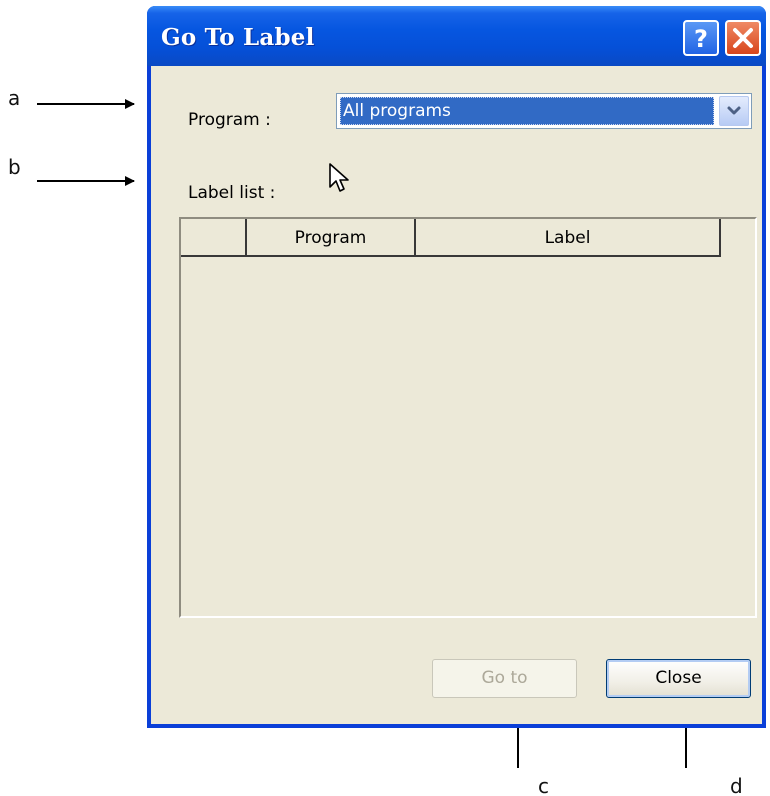  What do you see at coordinates (229, 120) in the screenshot?
I see `program-label: Program :` at bounding box center [229, 120].